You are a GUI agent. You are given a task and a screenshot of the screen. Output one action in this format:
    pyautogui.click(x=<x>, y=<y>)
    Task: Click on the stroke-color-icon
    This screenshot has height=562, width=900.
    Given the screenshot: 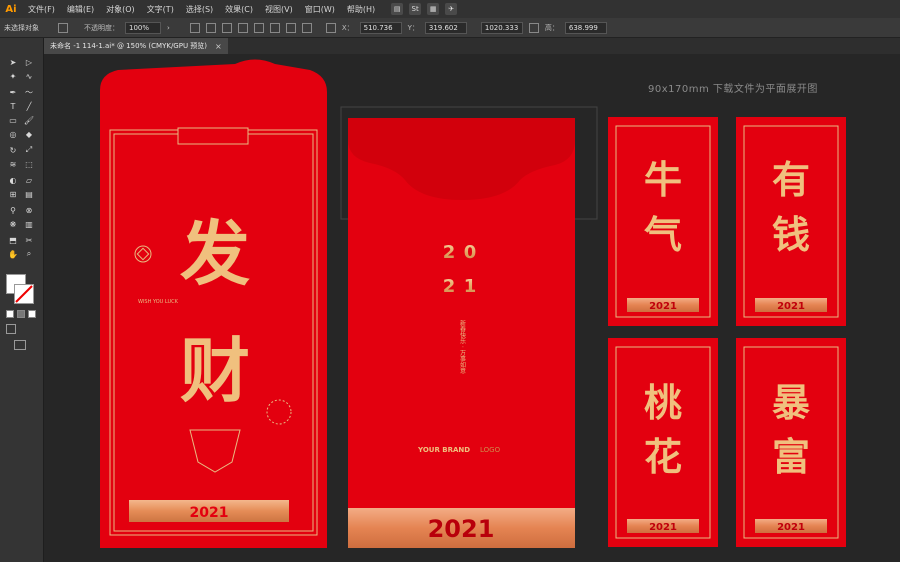 What is the action you would take?
    pyautogui.click(x=63, y=27)
    